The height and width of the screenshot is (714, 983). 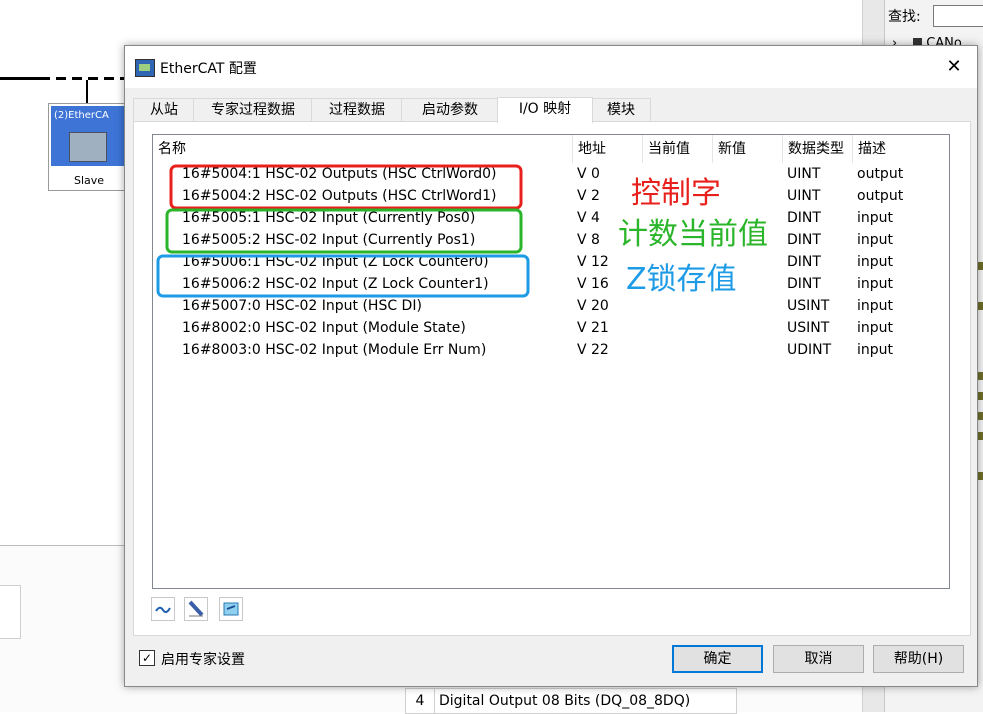 I want to click on cell-address: V 4, so click(x=588, y=218).